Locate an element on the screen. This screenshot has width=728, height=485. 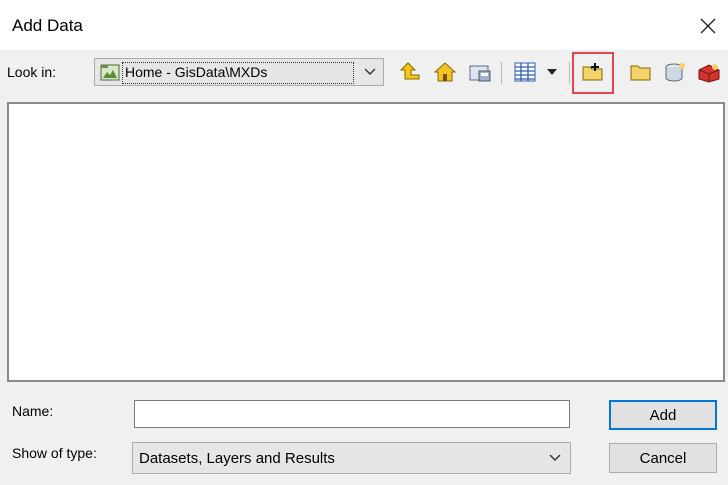
home-icon is located at coordinates (445, 72).